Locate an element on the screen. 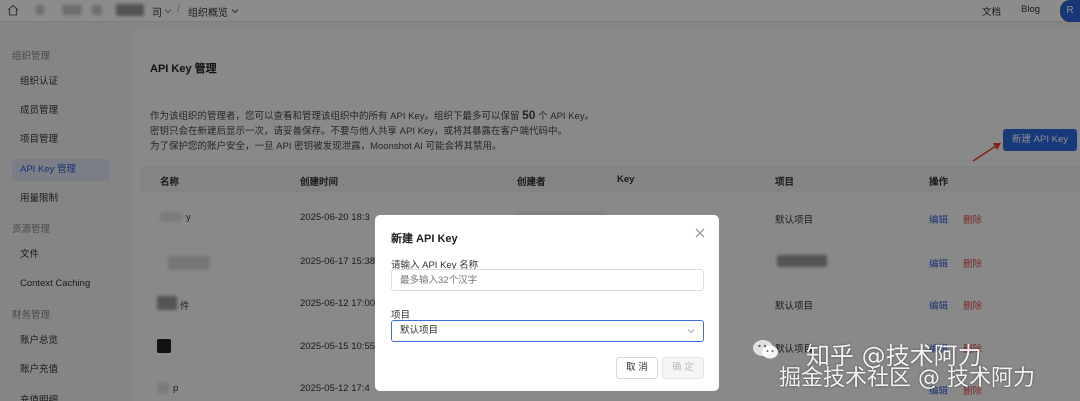 The image size is (1080, 401). chevron-down-icon is located at coordinates (691, 331).